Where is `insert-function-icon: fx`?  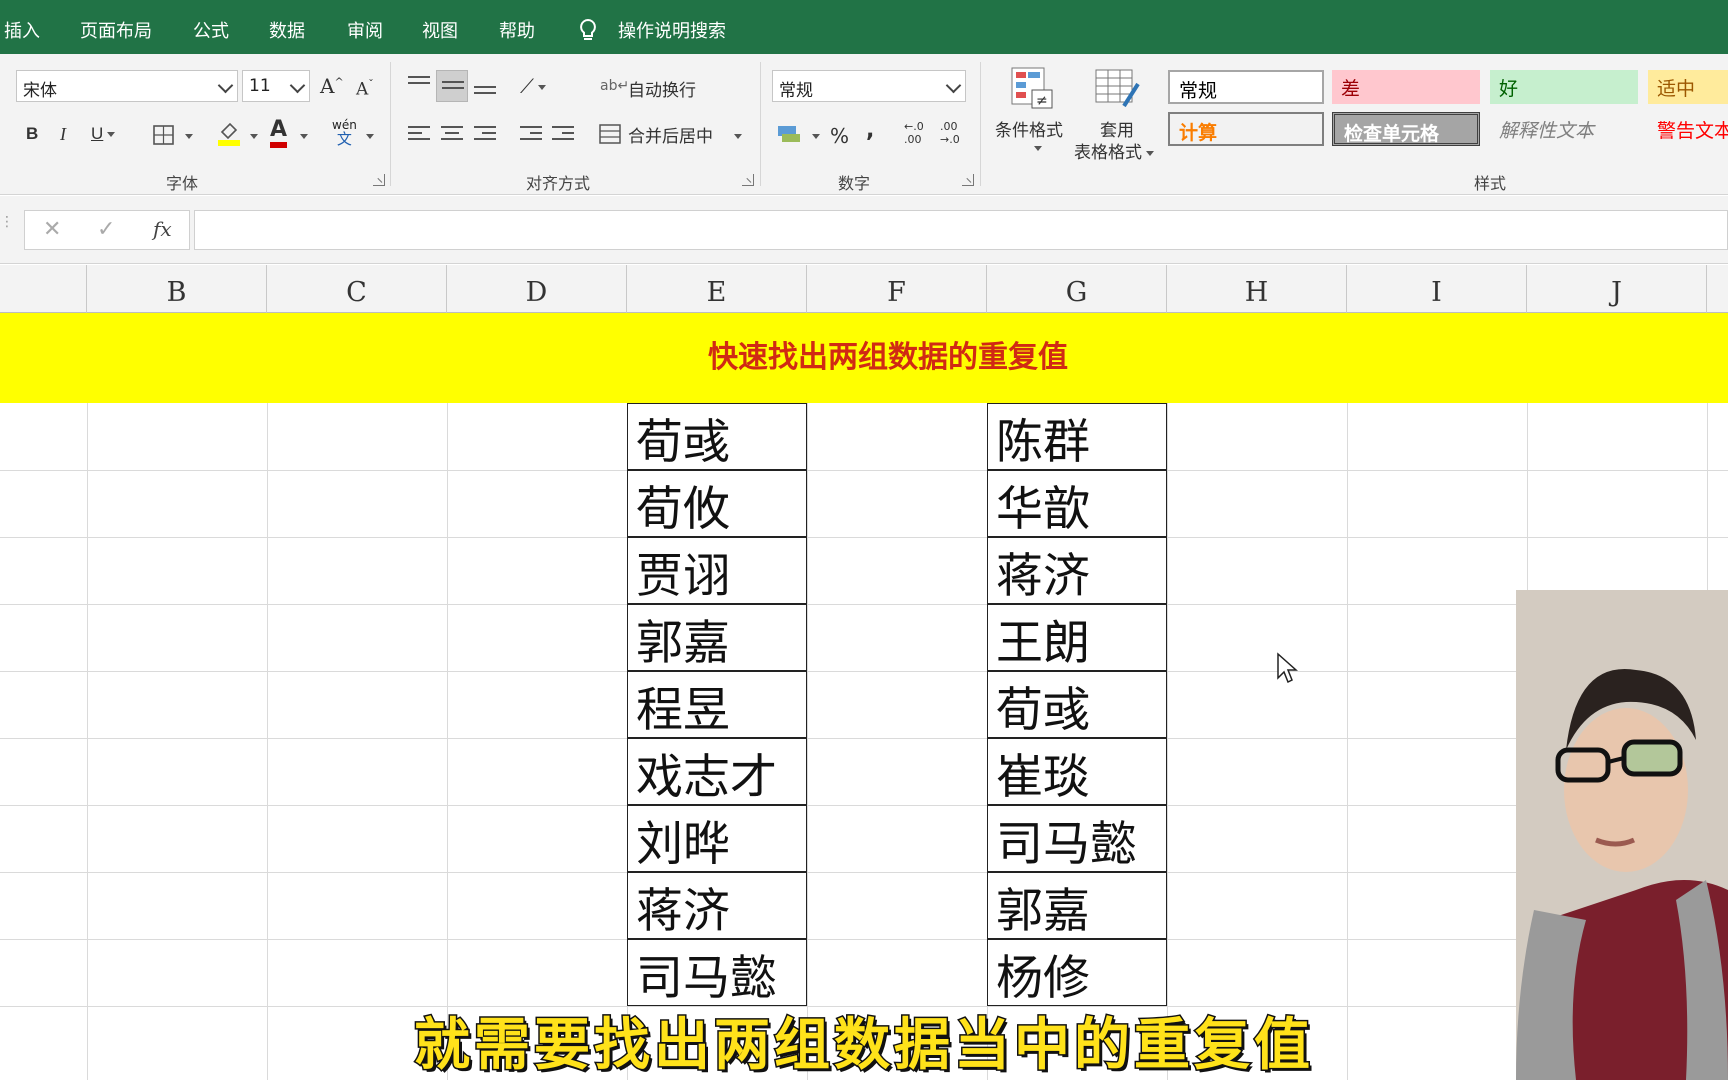
insert-function-icon: fx is located at coordinates (162, 229).